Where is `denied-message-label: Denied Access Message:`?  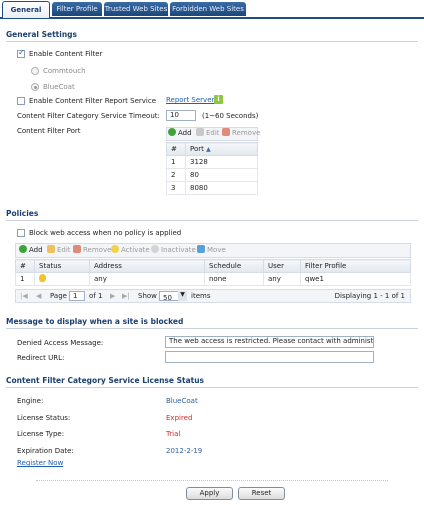 denied-message-label: Denied Access Message: is located at coordinates (60, 343).